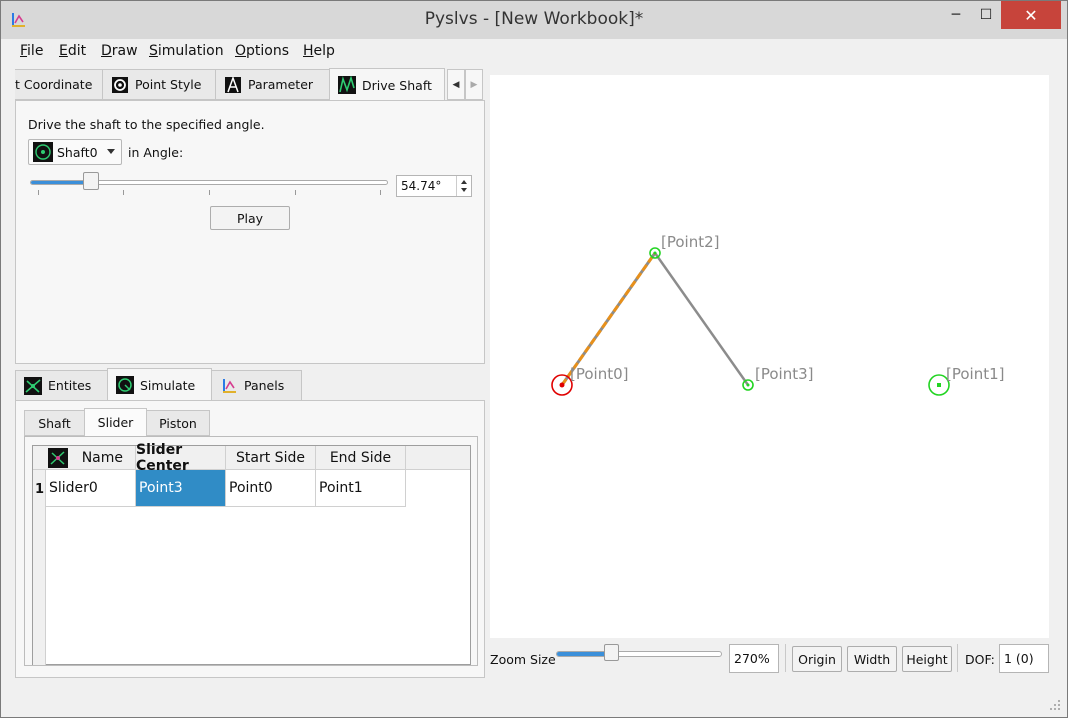 The width and height of the screenshot is (1068, 718). I want to click on in-angle-label: in Angle:, so click(156, 152).